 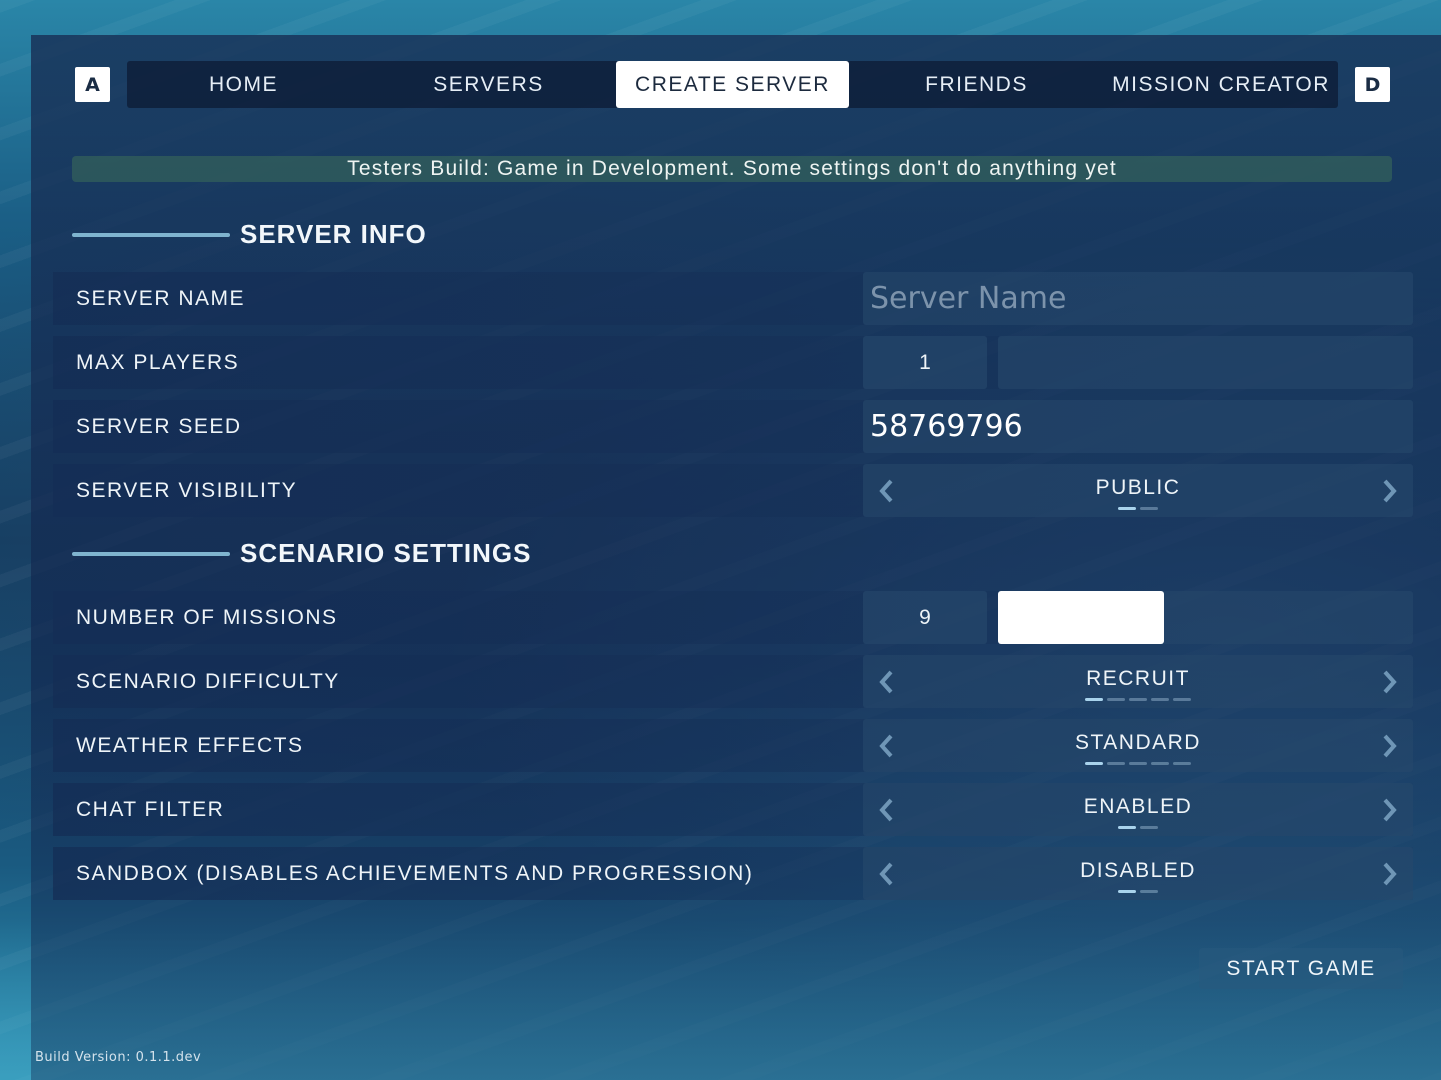 What do you see at coordinates (1301, 968) in the screenshot?
I see `start-game-button: START GAME` at bounding box center [1301, 968].